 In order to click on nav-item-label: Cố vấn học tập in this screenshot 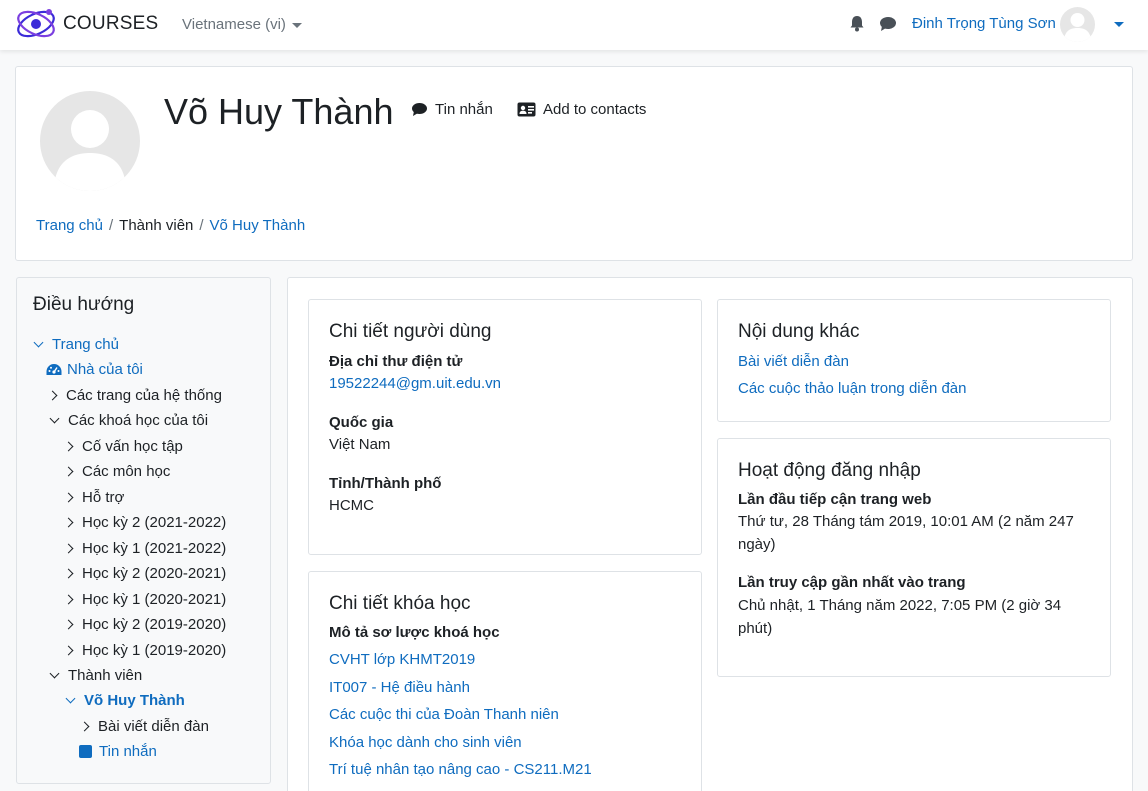, I will do `click(132, 446)`.